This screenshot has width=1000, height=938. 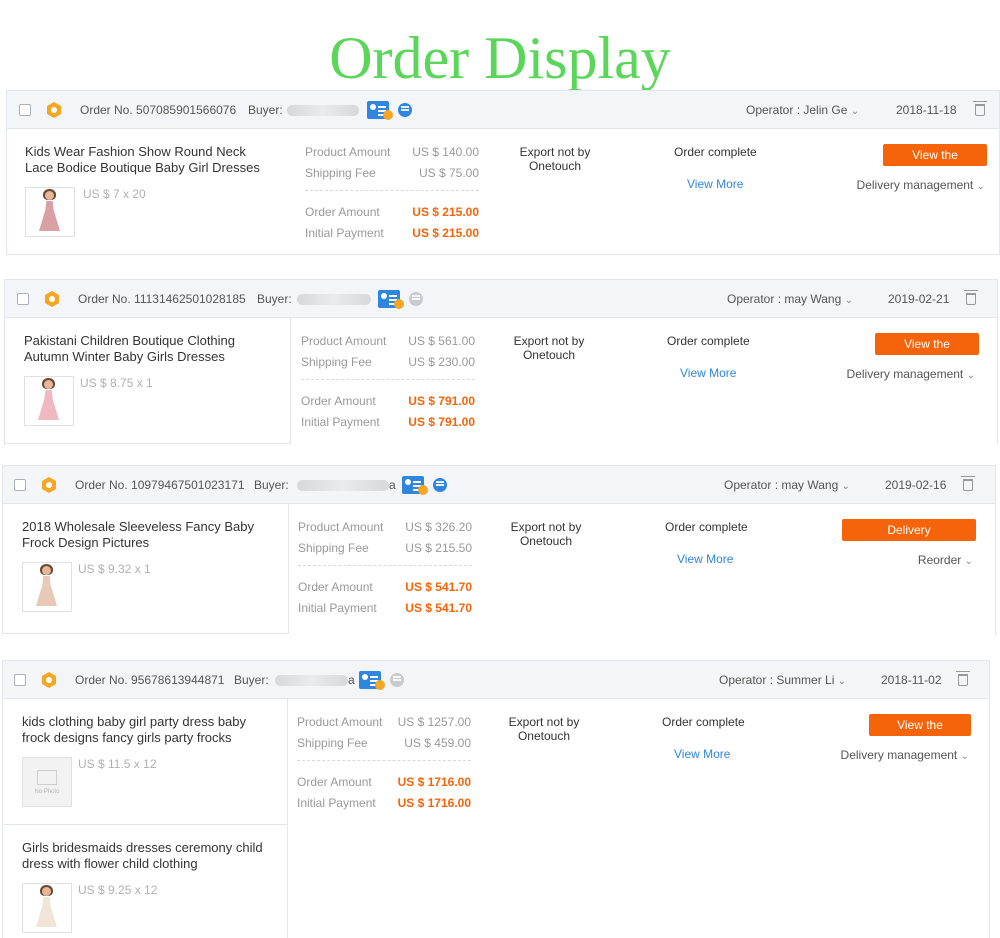 What do you see at coordinates (911, 680) in the screenshot?
I see `order-date: 2018-11-02` at bounding box center [911, 680].